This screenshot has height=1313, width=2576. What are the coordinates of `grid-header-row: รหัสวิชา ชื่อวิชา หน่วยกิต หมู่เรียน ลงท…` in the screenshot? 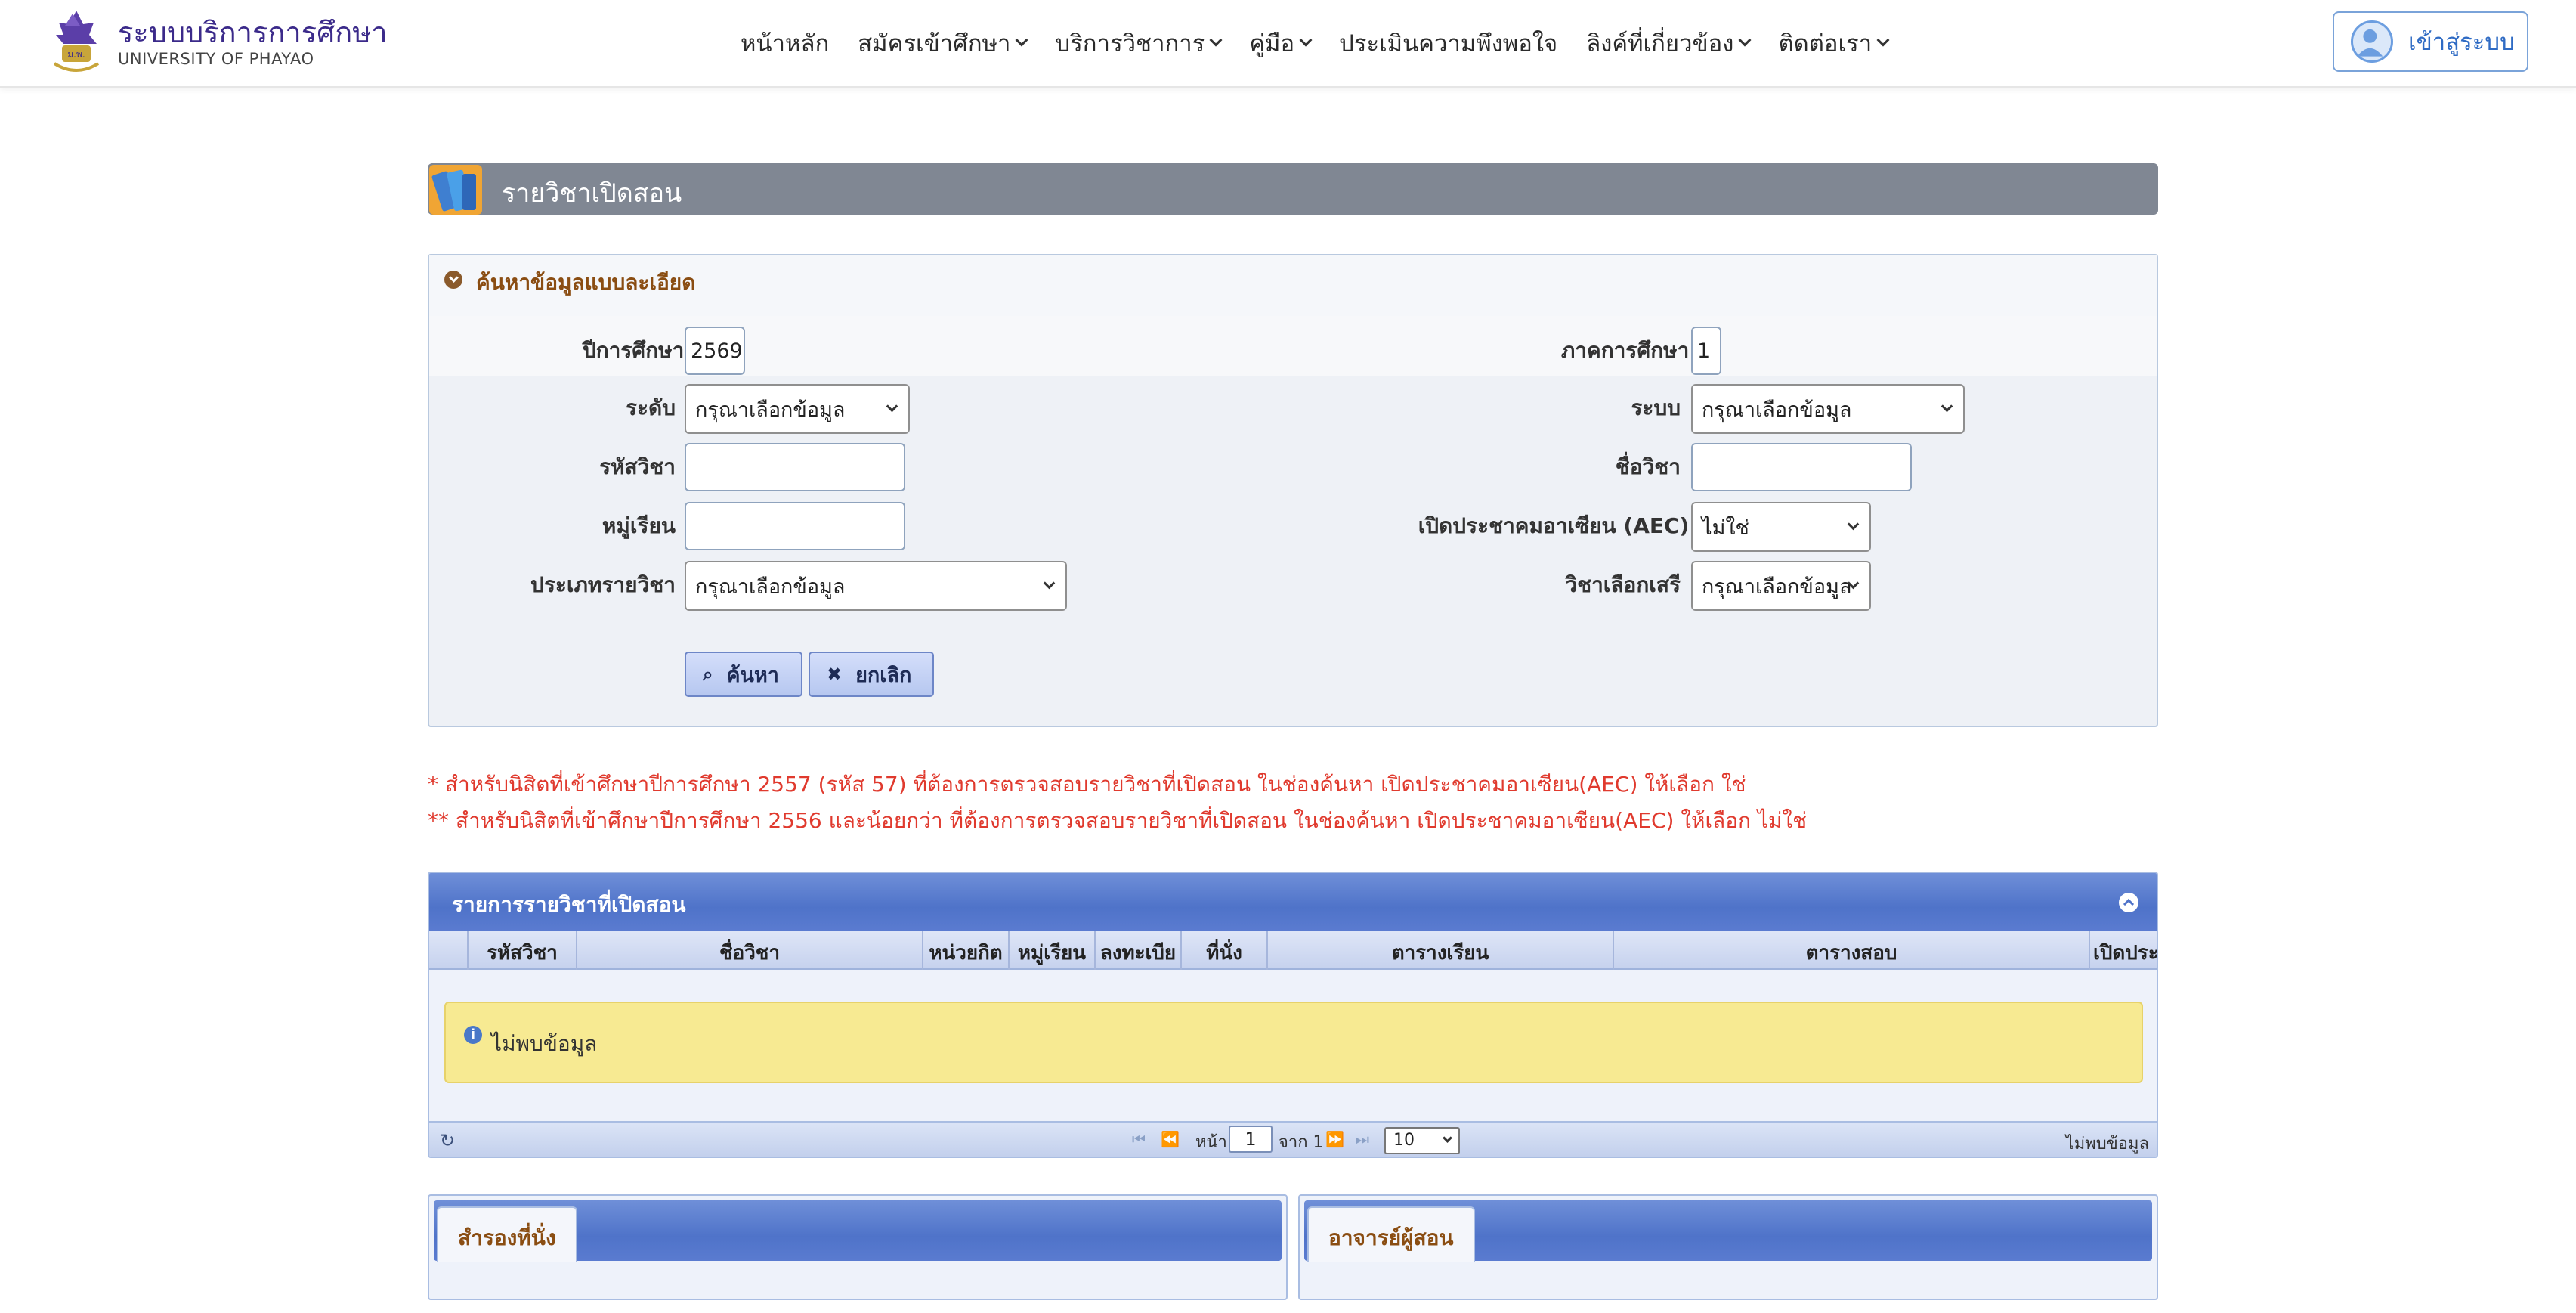 It's located at (1293, 950).